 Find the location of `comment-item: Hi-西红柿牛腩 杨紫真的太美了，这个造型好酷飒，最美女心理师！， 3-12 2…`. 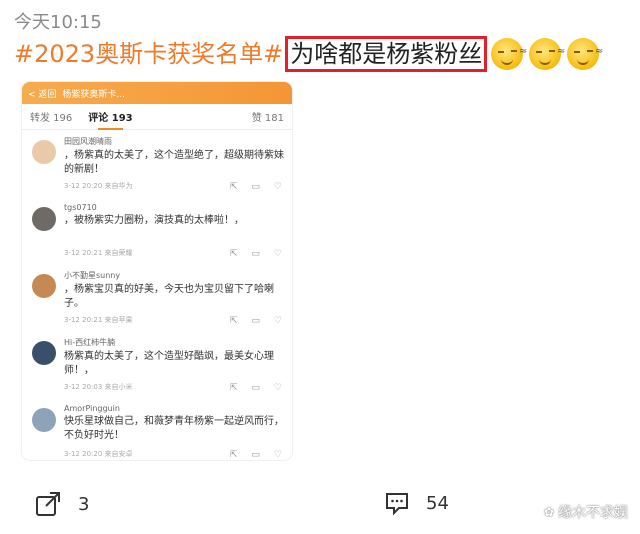

comment-item: Hi-西红柿牛腩 杨紫真的太美了，这个造型好酷飒，最美女心理师！， 3-12 2… is located at coordinates (157, 364).